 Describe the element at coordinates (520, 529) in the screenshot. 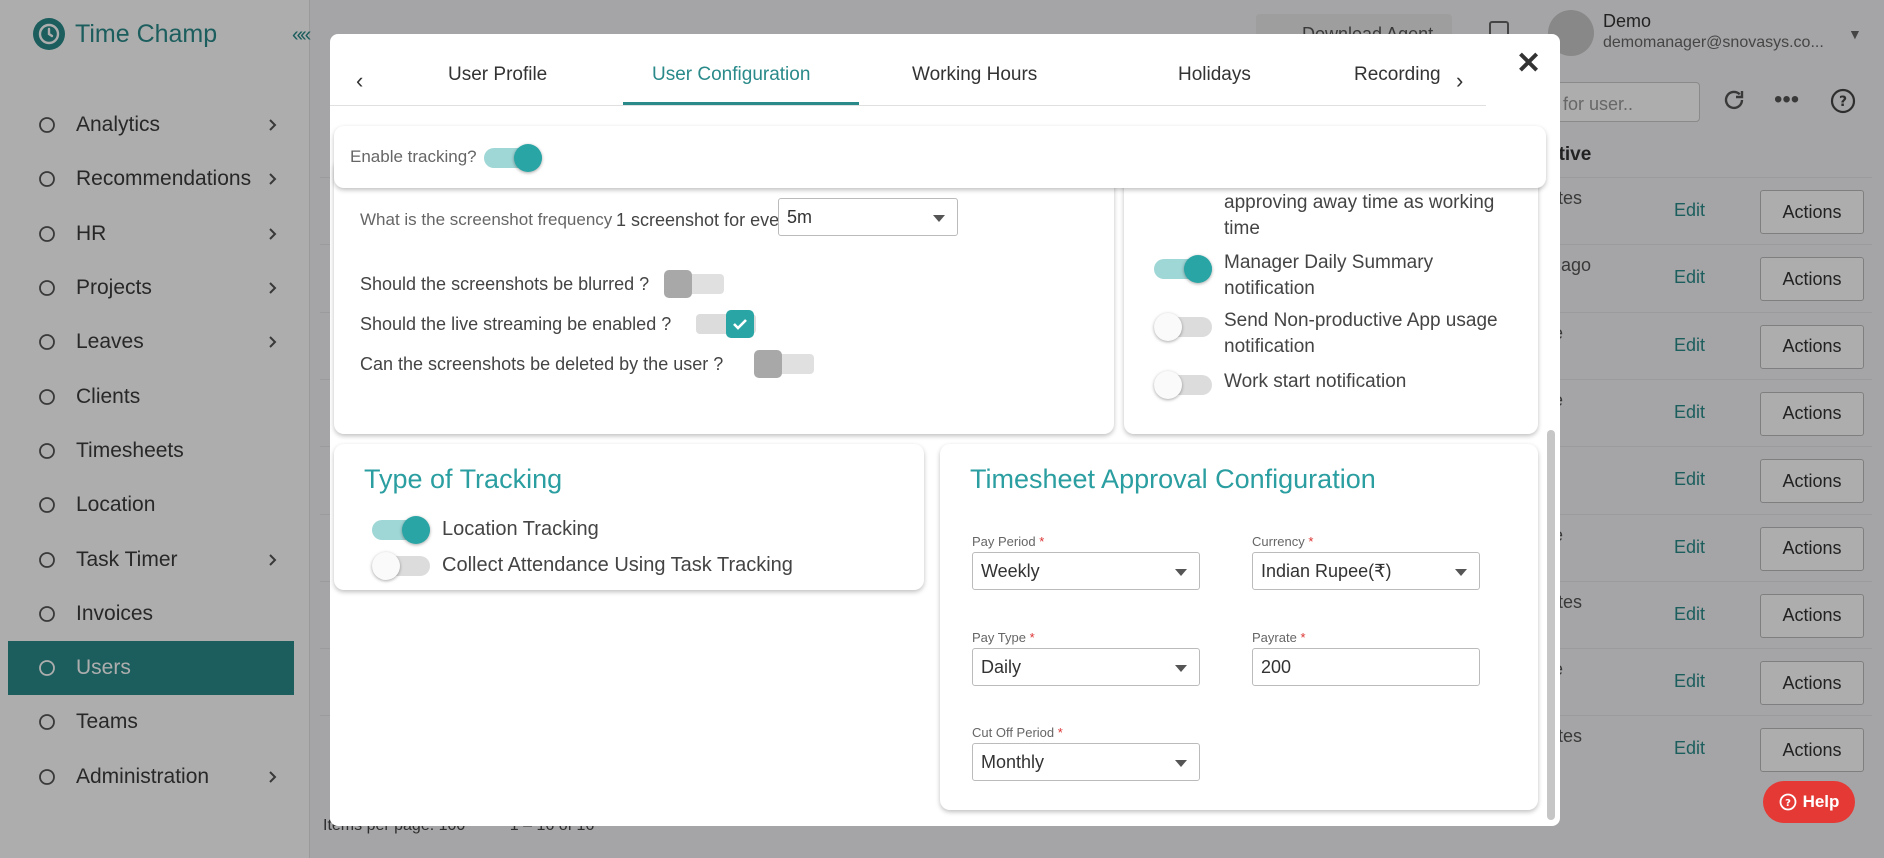

I see `location-tracking-label: Location Tracking` at that location.